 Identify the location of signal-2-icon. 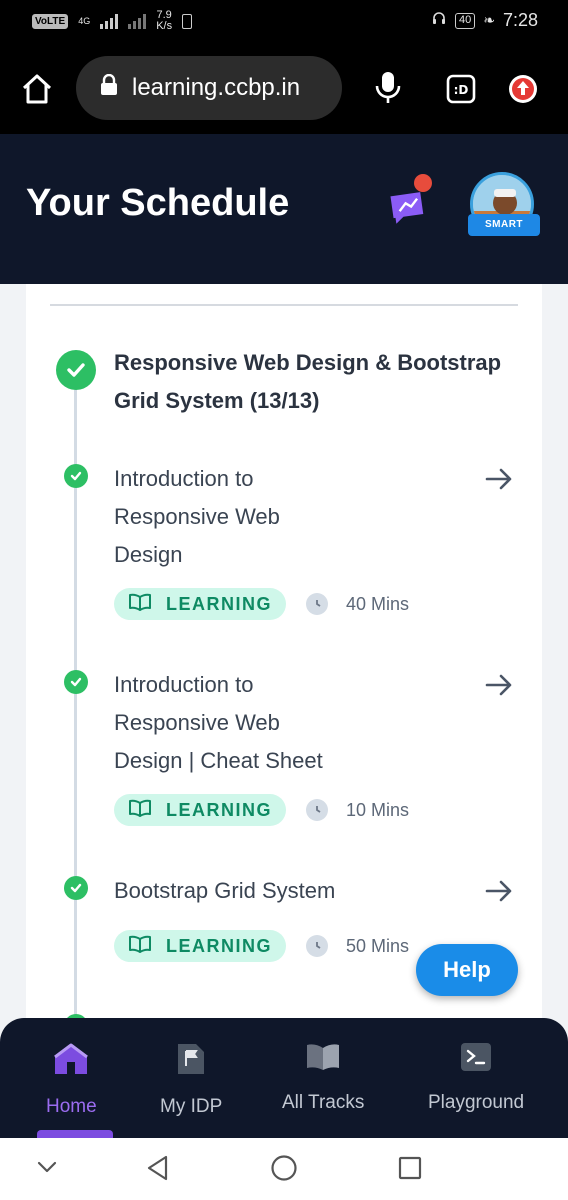
(137, 21).